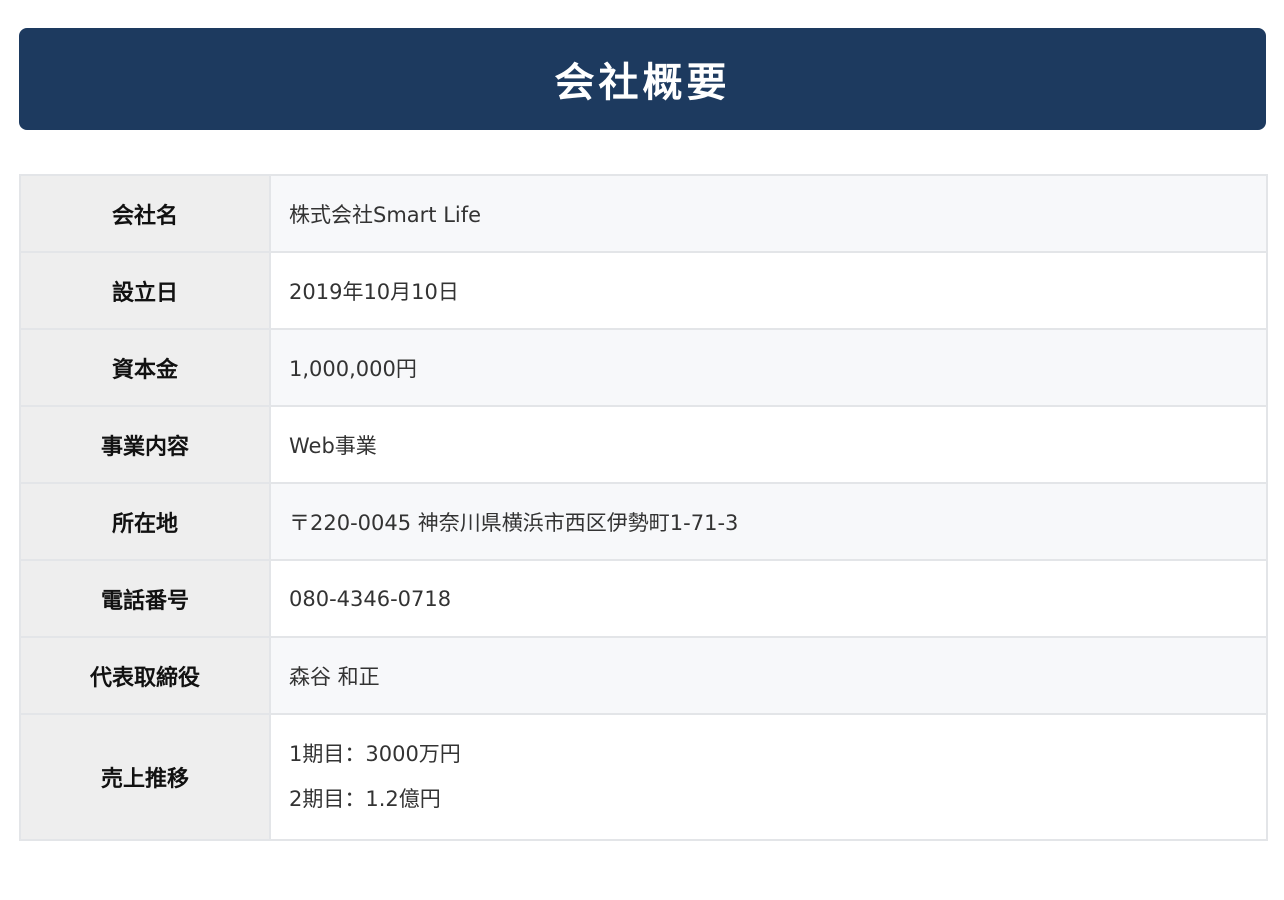  What do you see at coordinates (768, 521) in the screenshot?
I see `row-value: 〒220-0045 神奈川県横浜市西区伊勢町1-71-3` at bounding box center [768, 521].